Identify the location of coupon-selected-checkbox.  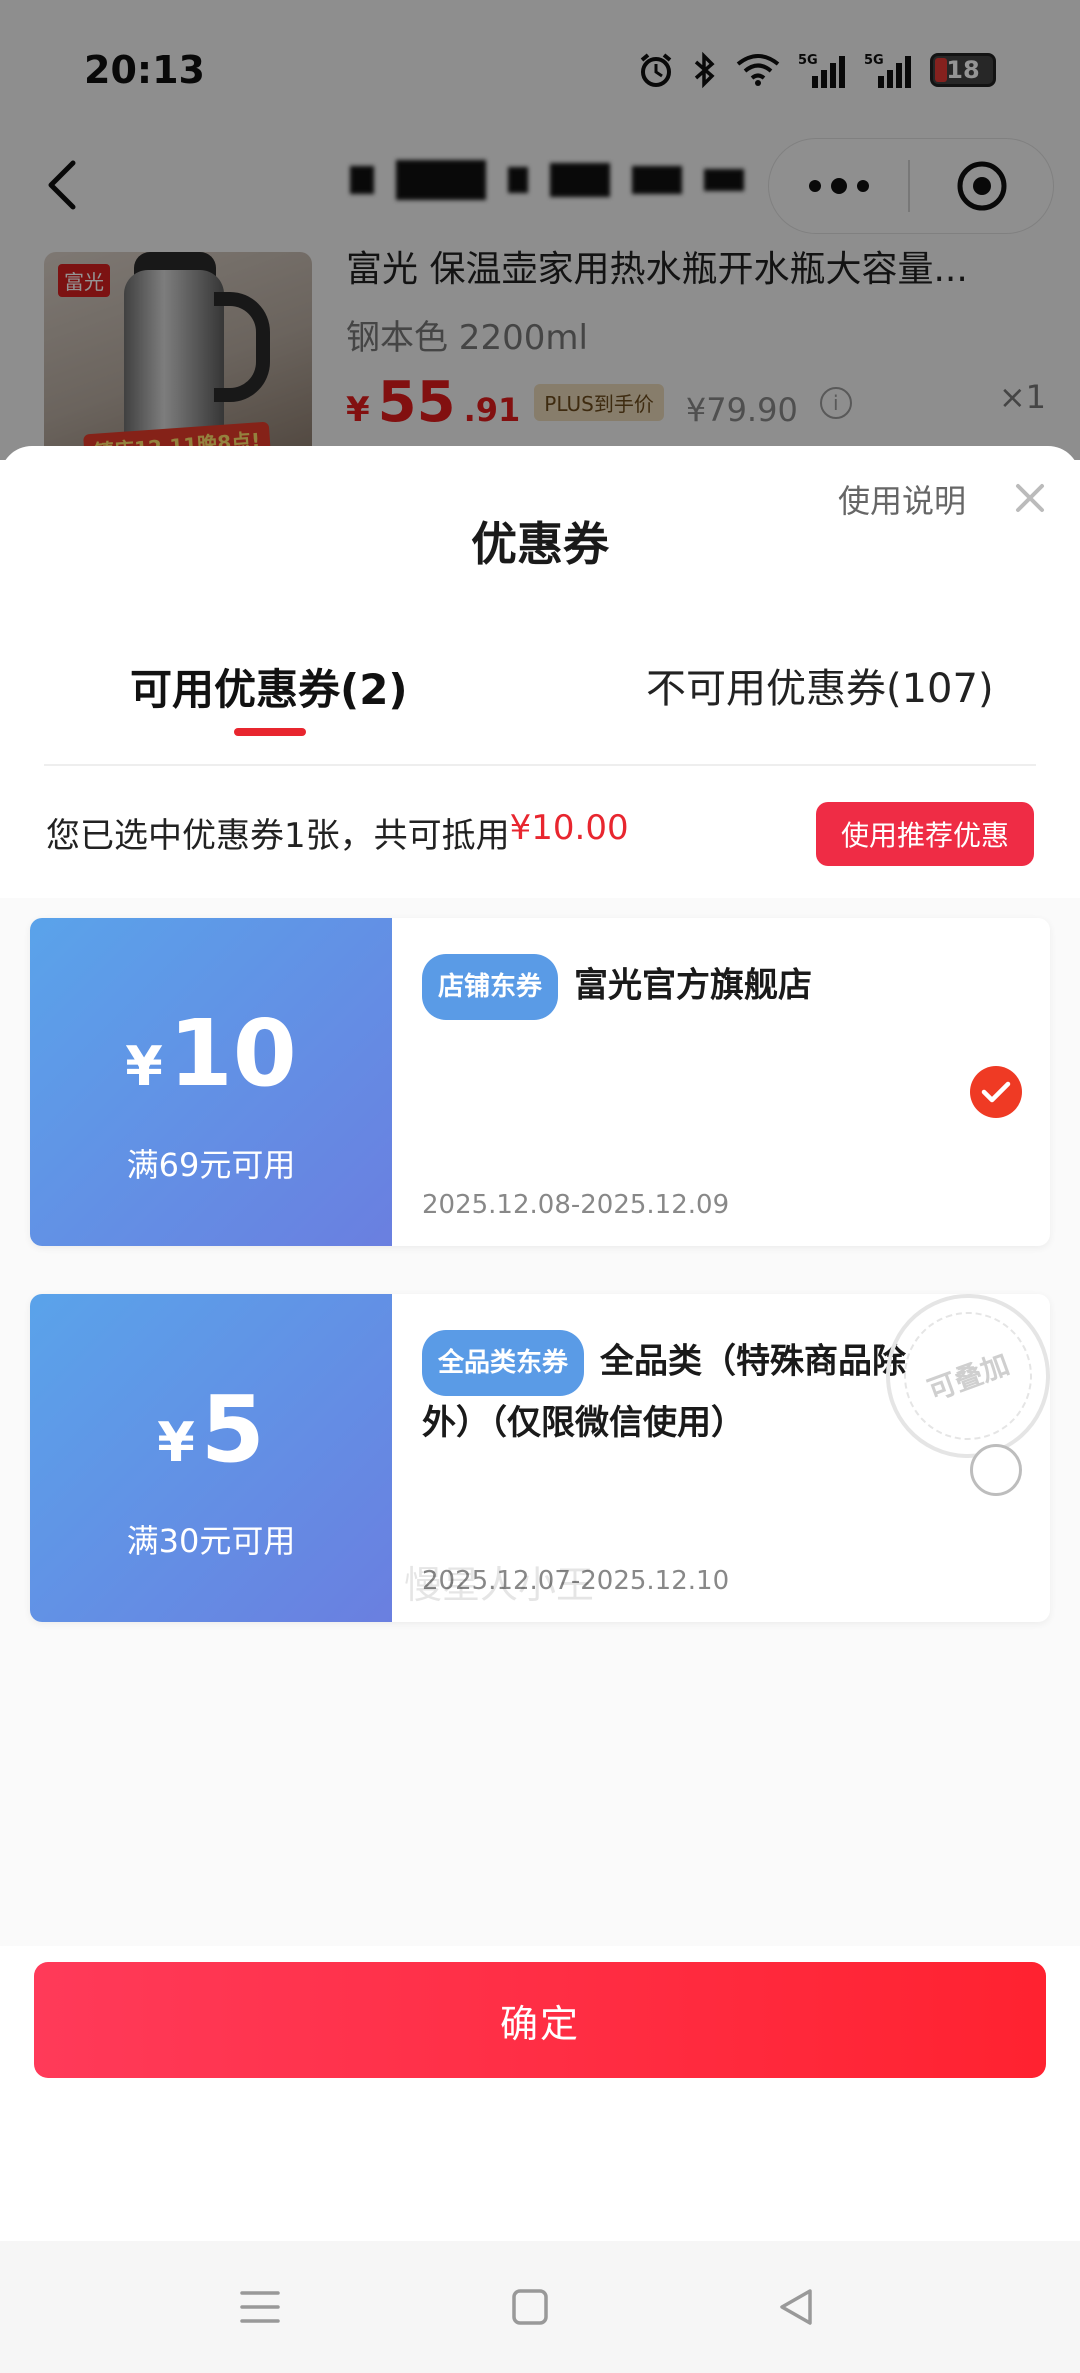
(996, 1092).